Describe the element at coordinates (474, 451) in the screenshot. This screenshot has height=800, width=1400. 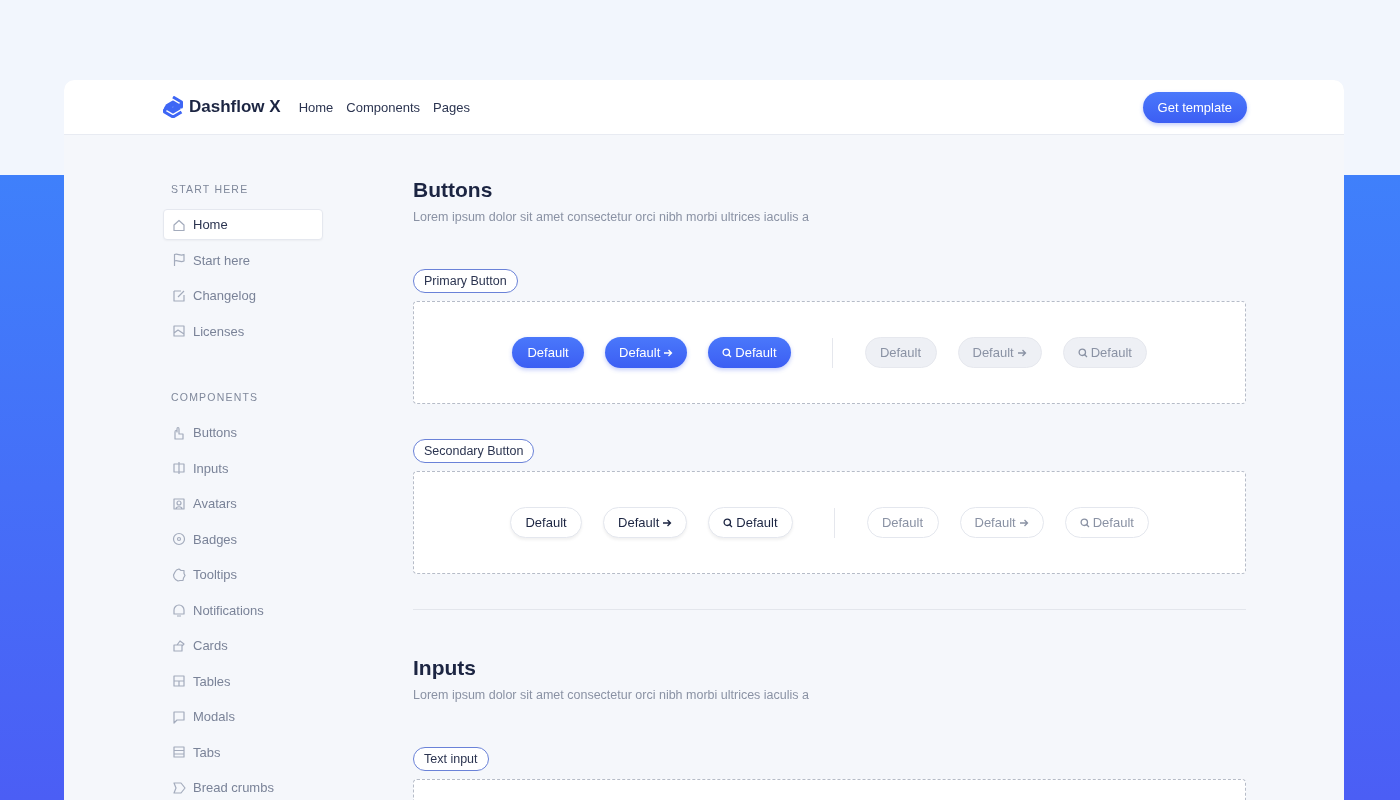
I see `group-label: Secondary Button` at that location.